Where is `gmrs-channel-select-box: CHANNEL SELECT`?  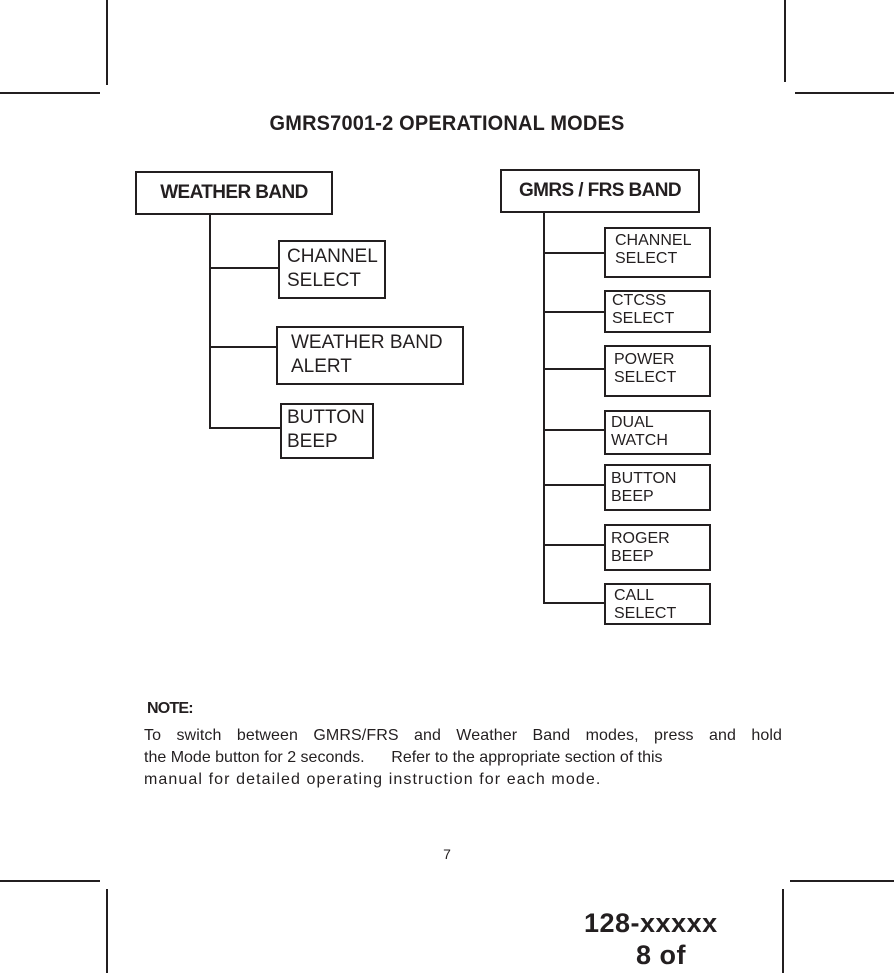
gmrs-channel-select-box: CHANNEL SELECT is located at coordinates (657, 252).